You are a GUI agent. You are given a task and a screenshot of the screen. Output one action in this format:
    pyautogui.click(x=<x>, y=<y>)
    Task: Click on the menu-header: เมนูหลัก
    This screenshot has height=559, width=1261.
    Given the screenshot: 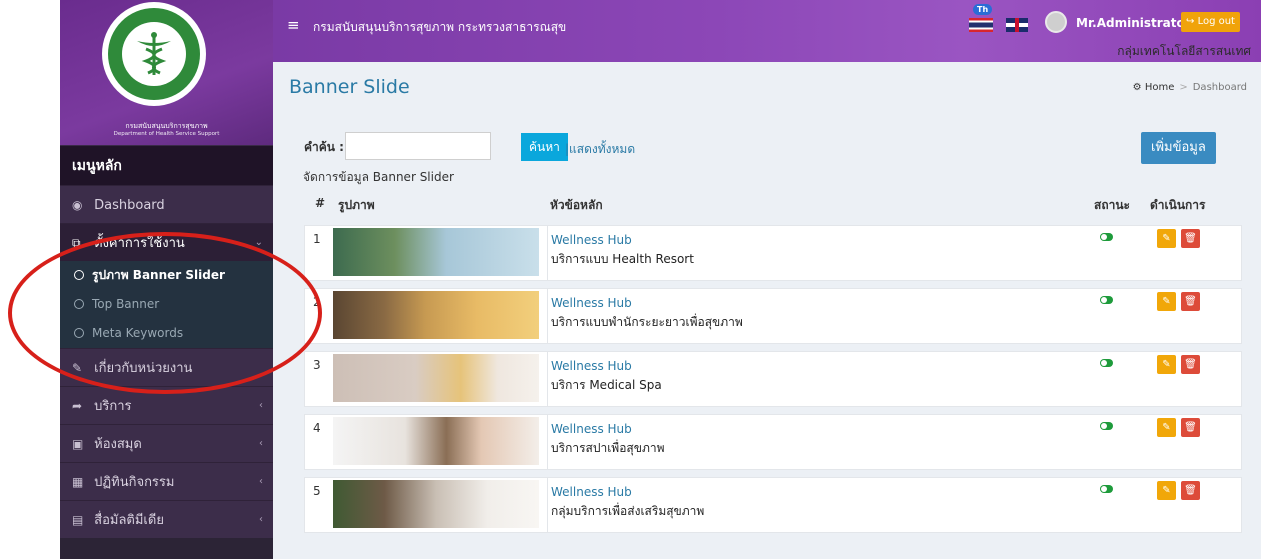 What is the action you would take?
    pyautogui.click(x=166, y=165)
    